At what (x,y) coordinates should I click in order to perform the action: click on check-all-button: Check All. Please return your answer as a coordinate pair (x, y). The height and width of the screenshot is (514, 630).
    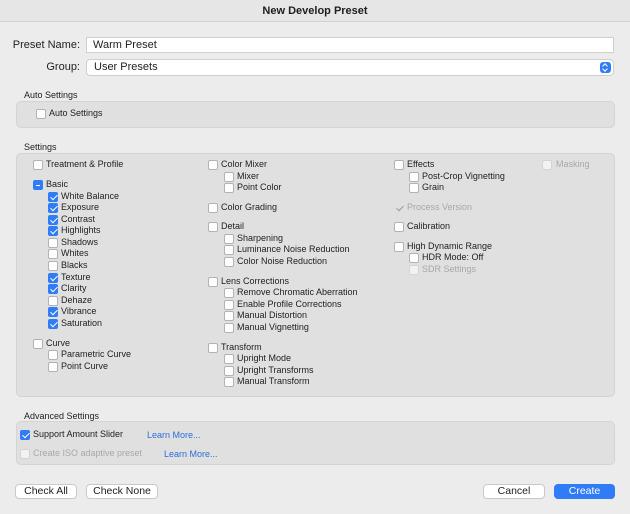
    Looking at the image, I should click on (46, 491).